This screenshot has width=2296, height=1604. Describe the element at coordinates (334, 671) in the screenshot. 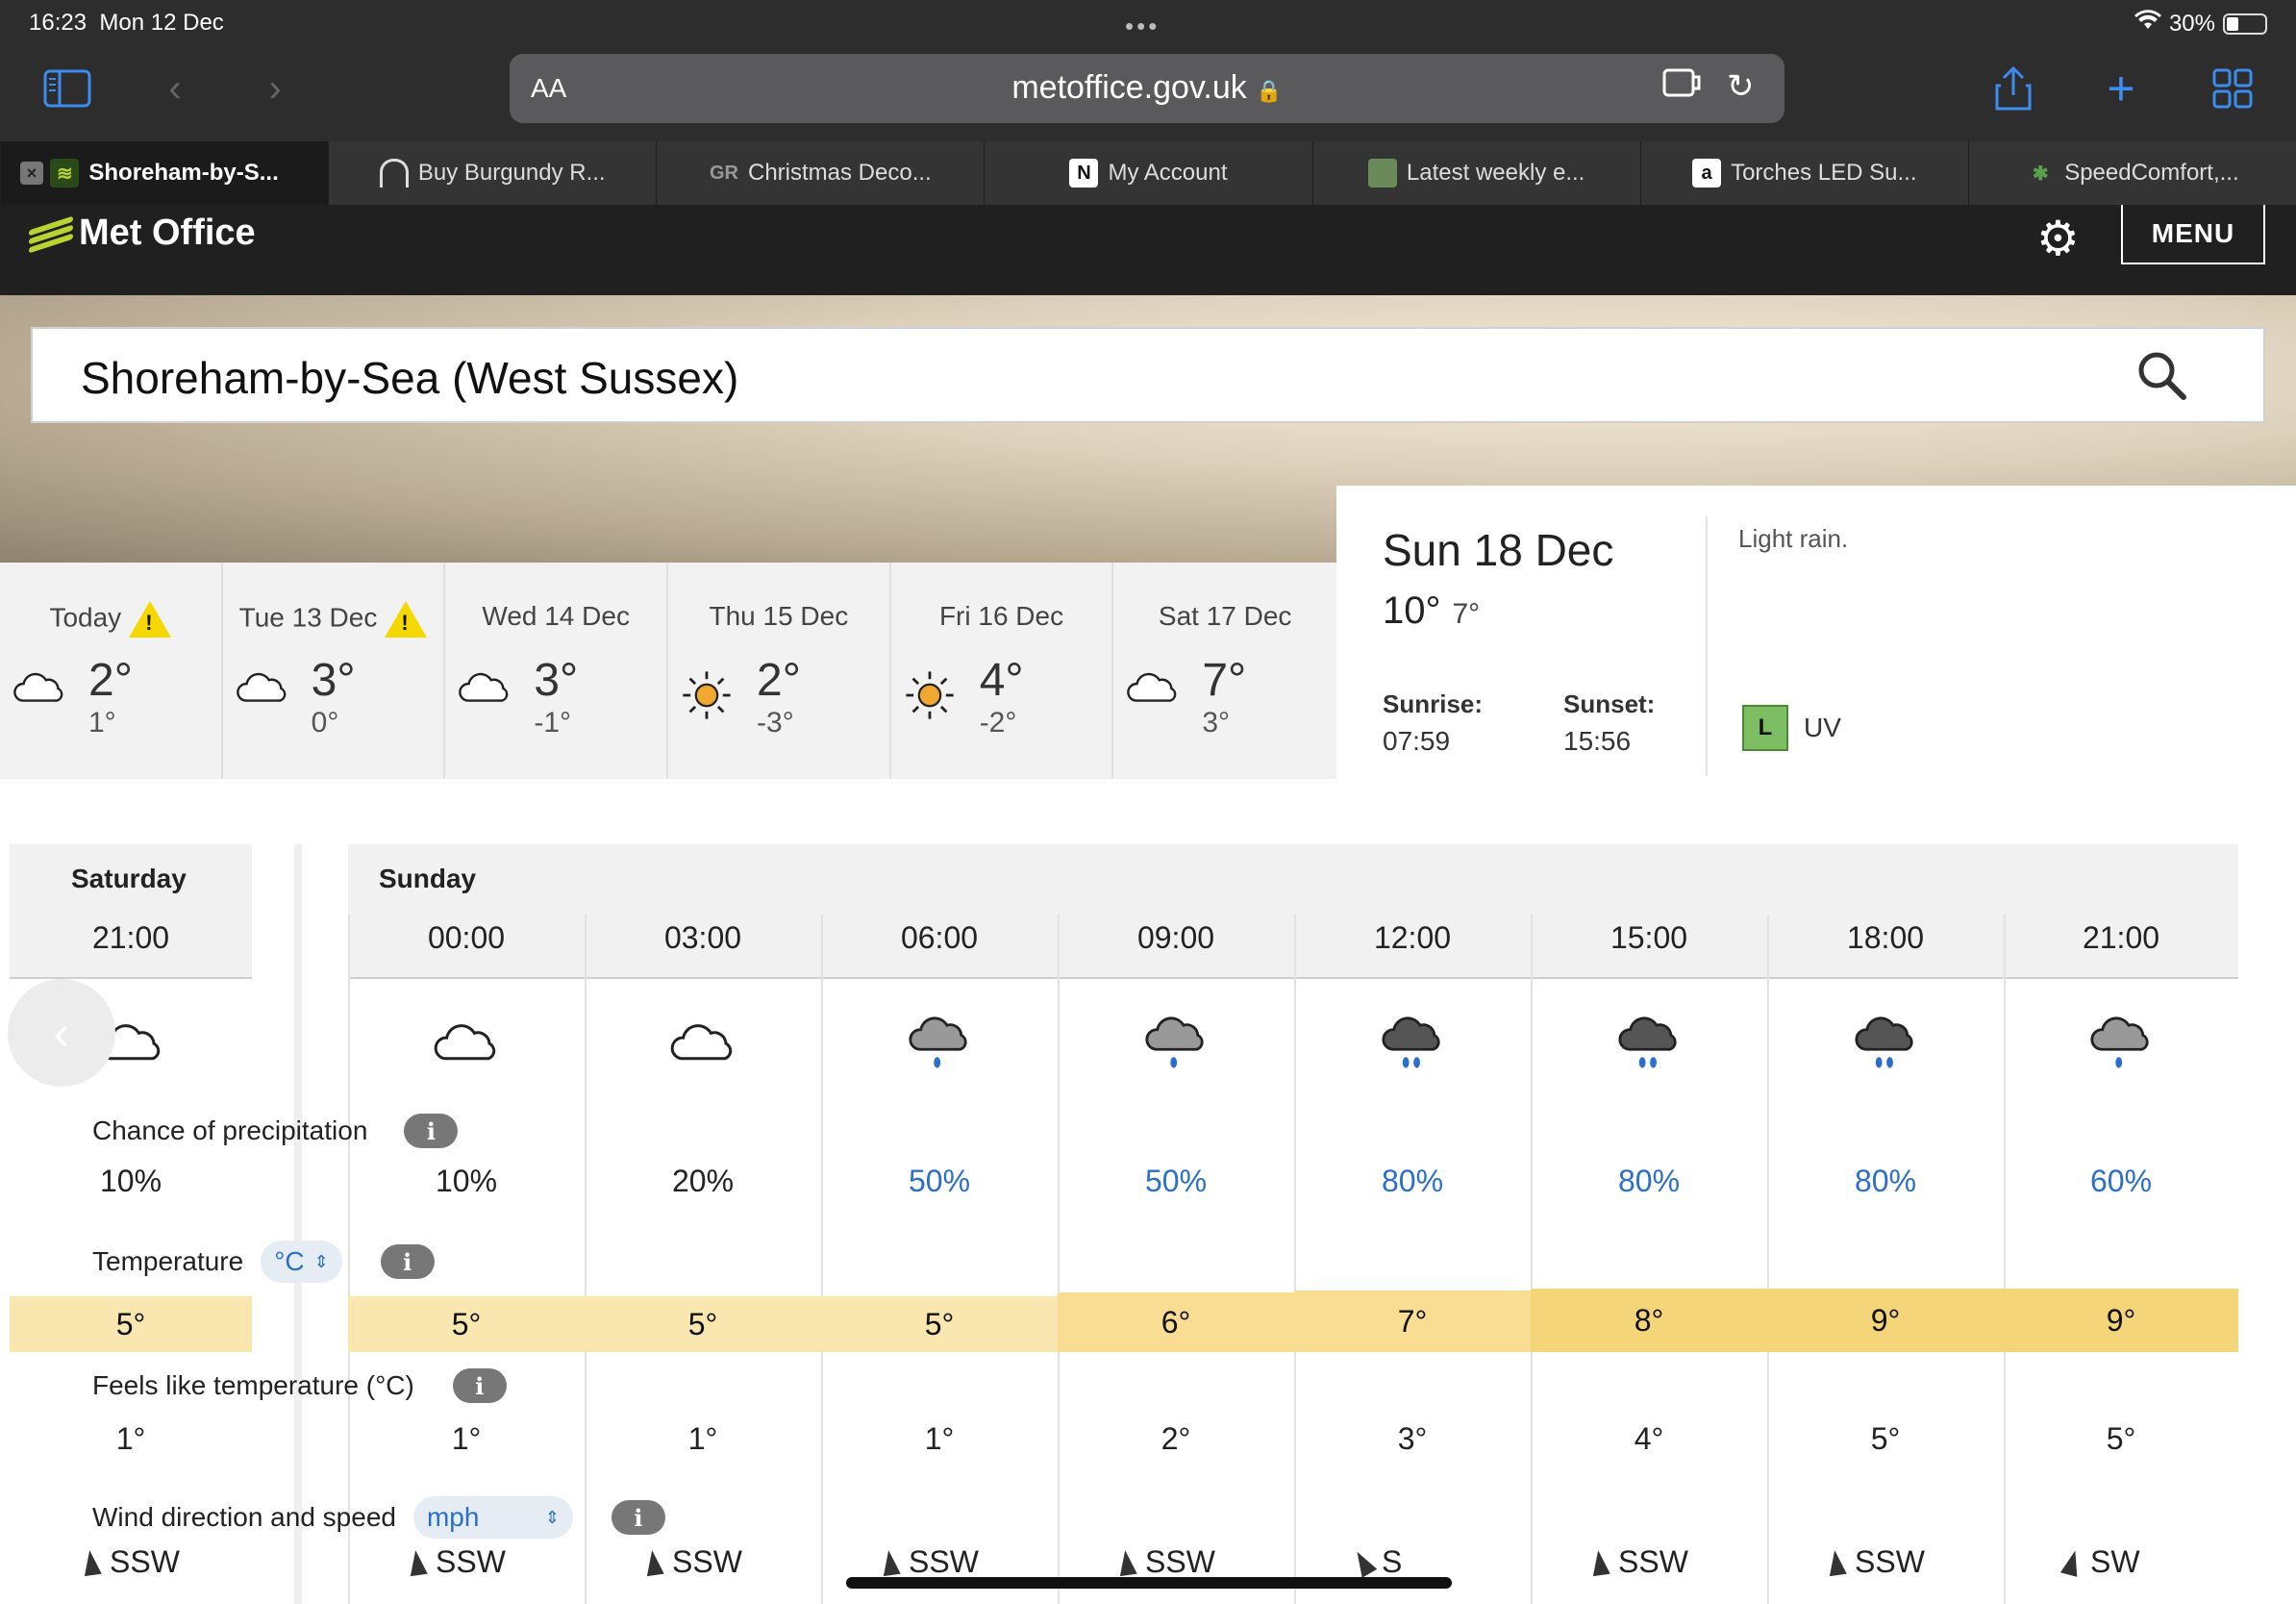

I see `day-tab: Tue 13 Dec 3° 0°` at that location.